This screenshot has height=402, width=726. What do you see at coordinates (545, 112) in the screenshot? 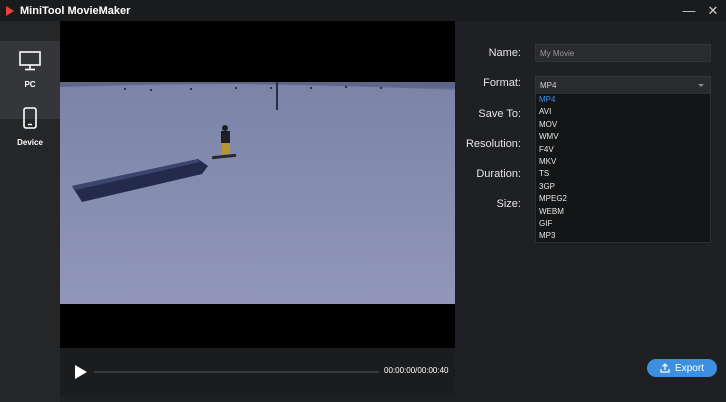
I see `format-option: AVI` at bounding box center [545, 112].